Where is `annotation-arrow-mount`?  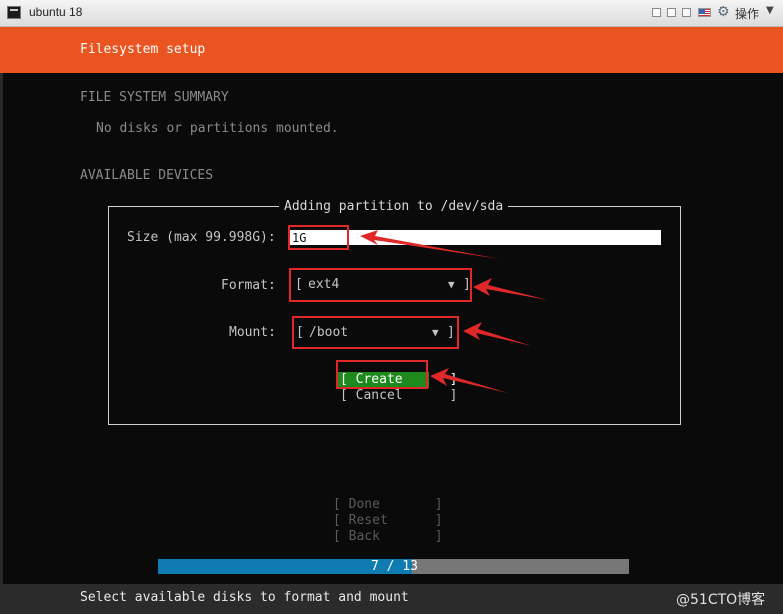
annotation-arrow-mount is located at coordinates (497, 334).